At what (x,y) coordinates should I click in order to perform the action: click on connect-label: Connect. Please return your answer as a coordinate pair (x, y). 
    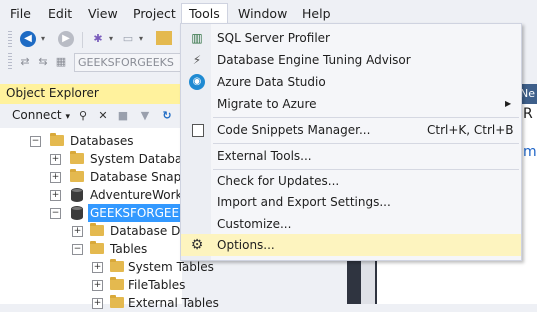
    Looking at the image, I should click on (37, 115).